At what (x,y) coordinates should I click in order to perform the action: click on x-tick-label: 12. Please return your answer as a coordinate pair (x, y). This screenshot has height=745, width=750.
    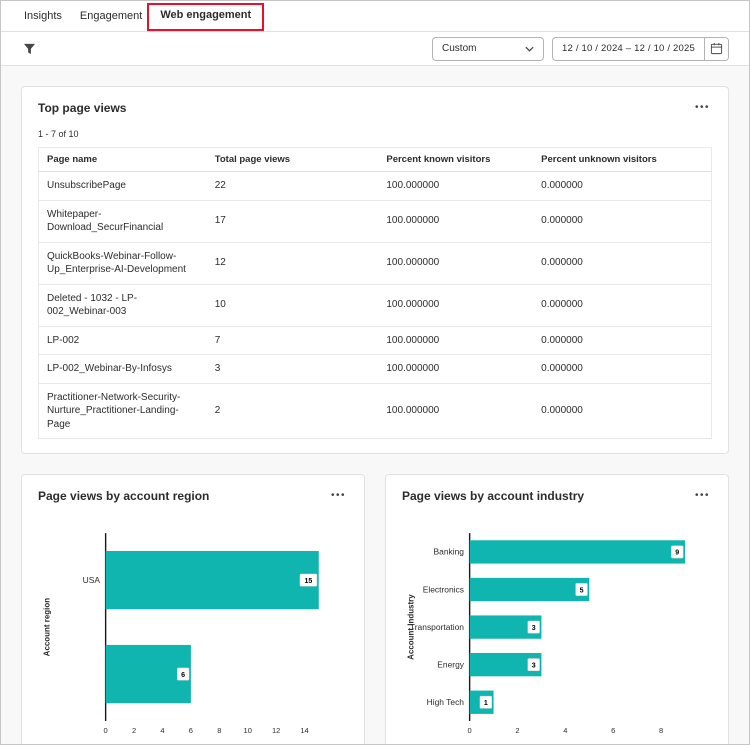
    Looking at the image, I should click on (276, 730).